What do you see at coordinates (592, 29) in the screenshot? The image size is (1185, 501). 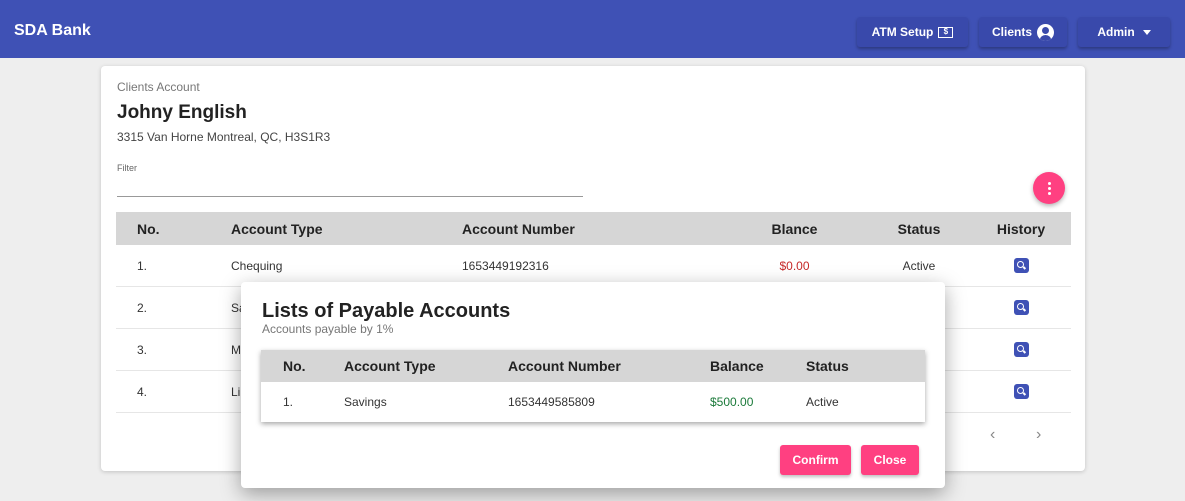 I see `top-app-bar: SDA Bank ATM Setup $ Clients Admin` at bounding box center [592, 29].